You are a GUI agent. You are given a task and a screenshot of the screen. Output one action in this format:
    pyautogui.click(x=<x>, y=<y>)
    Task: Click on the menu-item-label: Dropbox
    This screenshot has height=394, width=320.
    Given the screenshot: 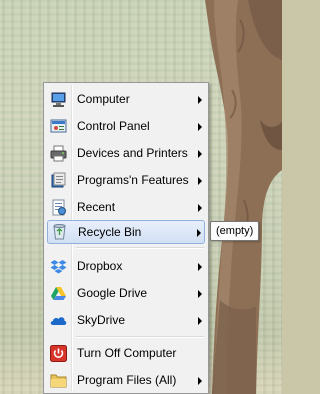 What is the action you would take?
    pyautogui.click(x=100, y=266)
    